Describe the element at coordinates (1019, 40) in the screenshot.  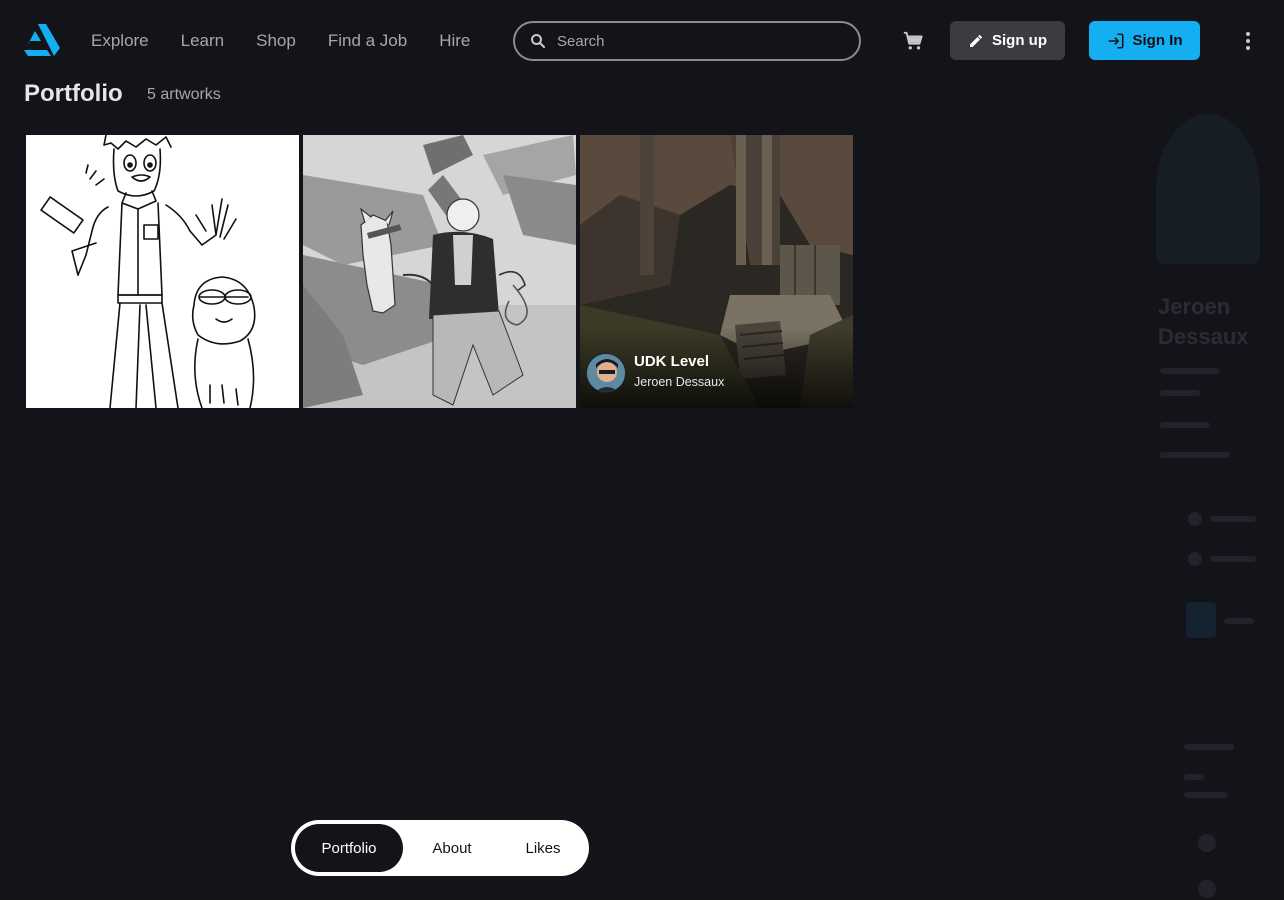
I see `sign-up-label: Sign up` at that location.